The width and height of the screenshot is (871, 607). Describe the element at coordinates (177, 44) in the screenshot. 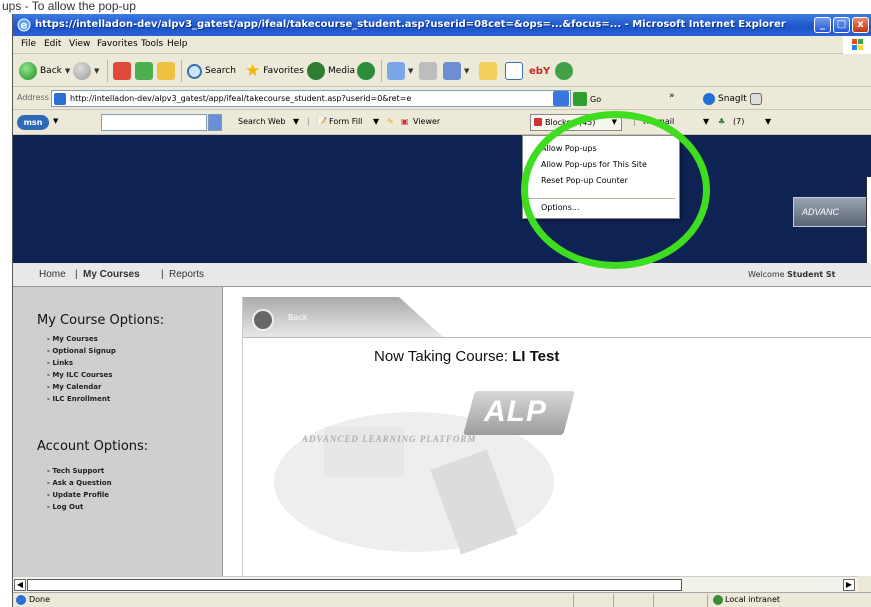

I see `menu-help: Help` at that location.